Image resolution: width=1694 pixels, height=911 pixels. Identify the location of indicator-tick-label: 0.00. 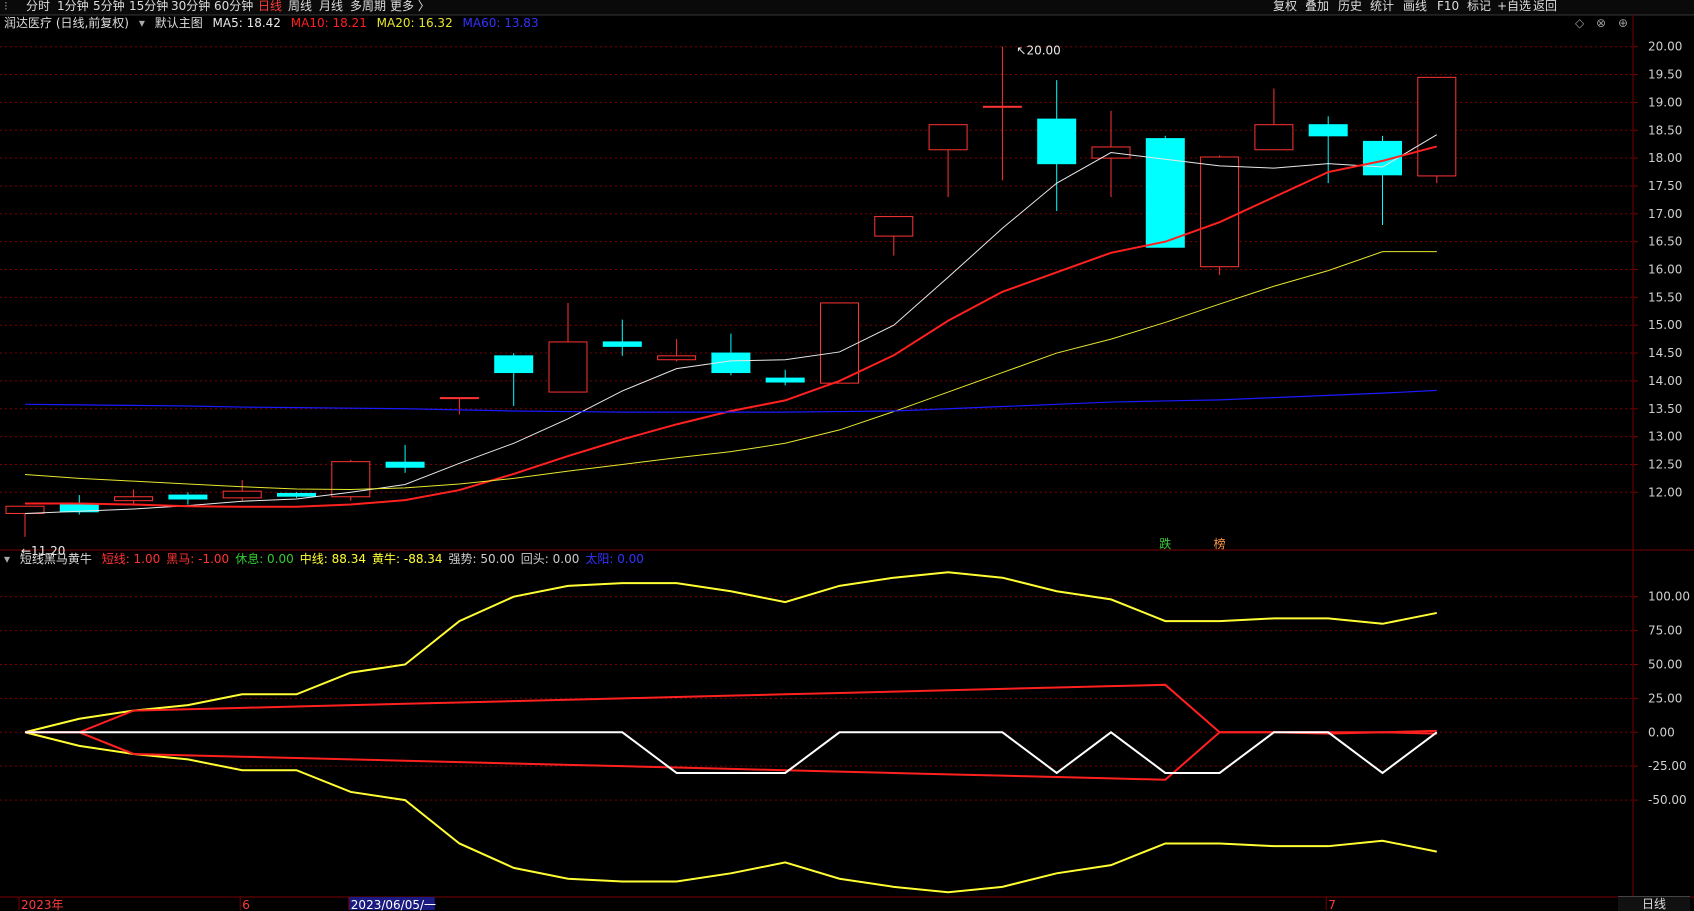
(1661, 732).